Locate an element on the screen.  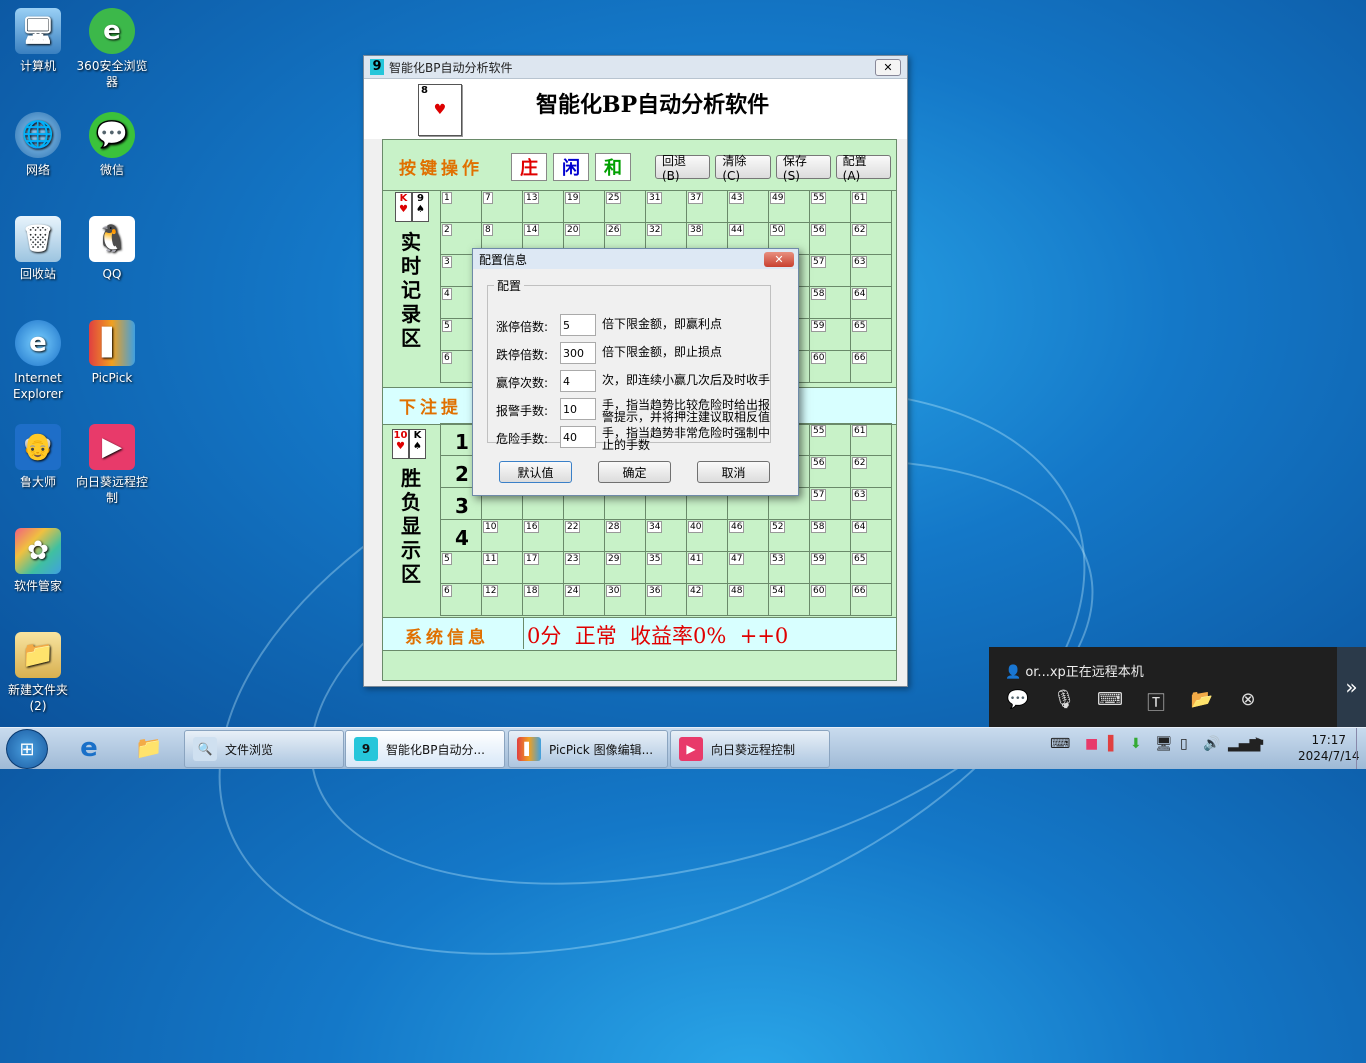
grid-cell-number: 36 is located at coordinates (655, 591).